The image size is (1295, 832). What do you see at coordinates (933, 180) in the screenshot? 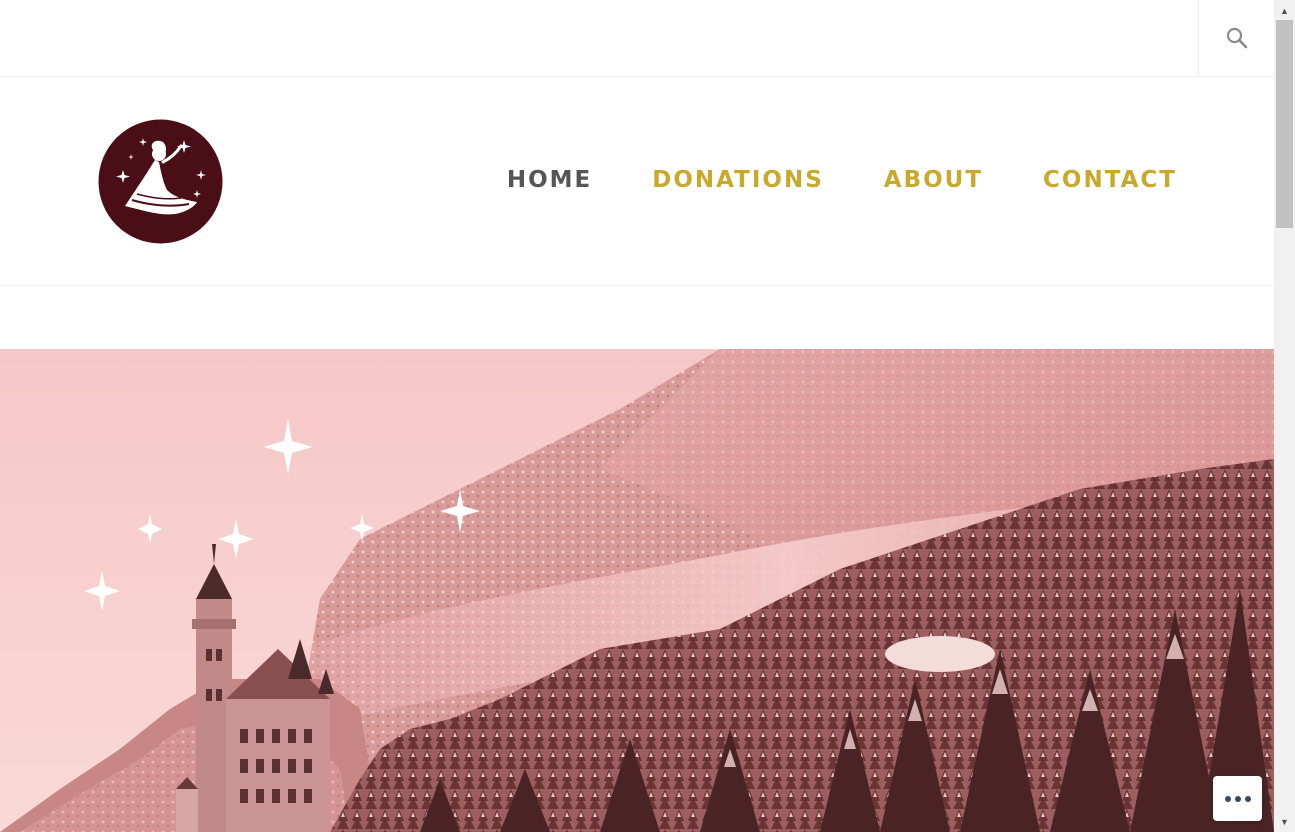
I see `nav-about-link: ABOUT` at bounding box center [933, 180].